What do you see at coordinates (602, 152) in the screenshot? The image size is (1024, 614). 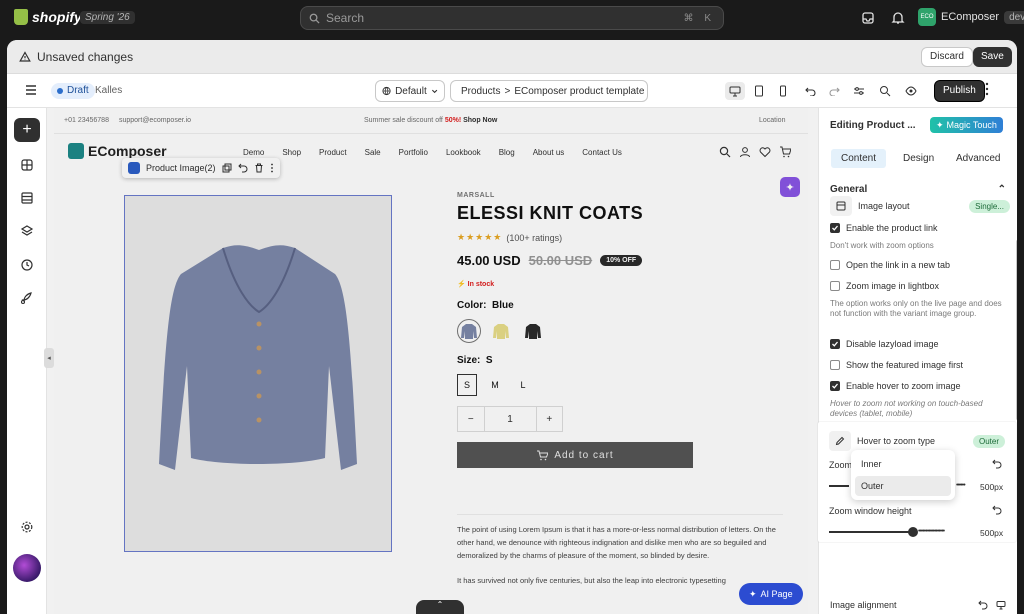 I see `menu-item: Contact Us` at bounding box center [602, 152].